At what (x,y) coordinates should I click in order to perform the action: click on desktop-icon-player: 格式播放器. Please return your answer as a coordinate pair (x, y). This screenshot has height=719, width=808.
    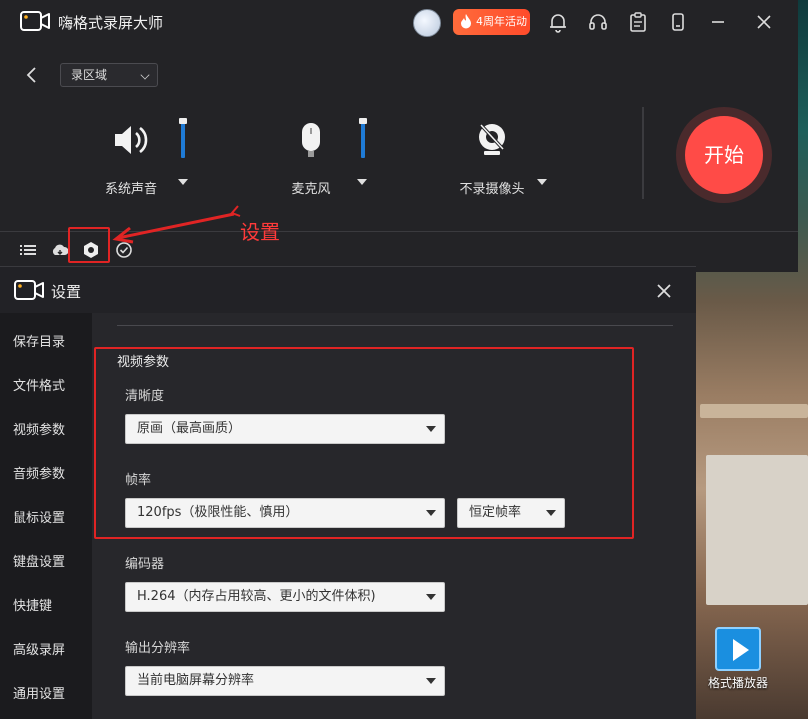
    Looking at the image, I should click on (738, 659).